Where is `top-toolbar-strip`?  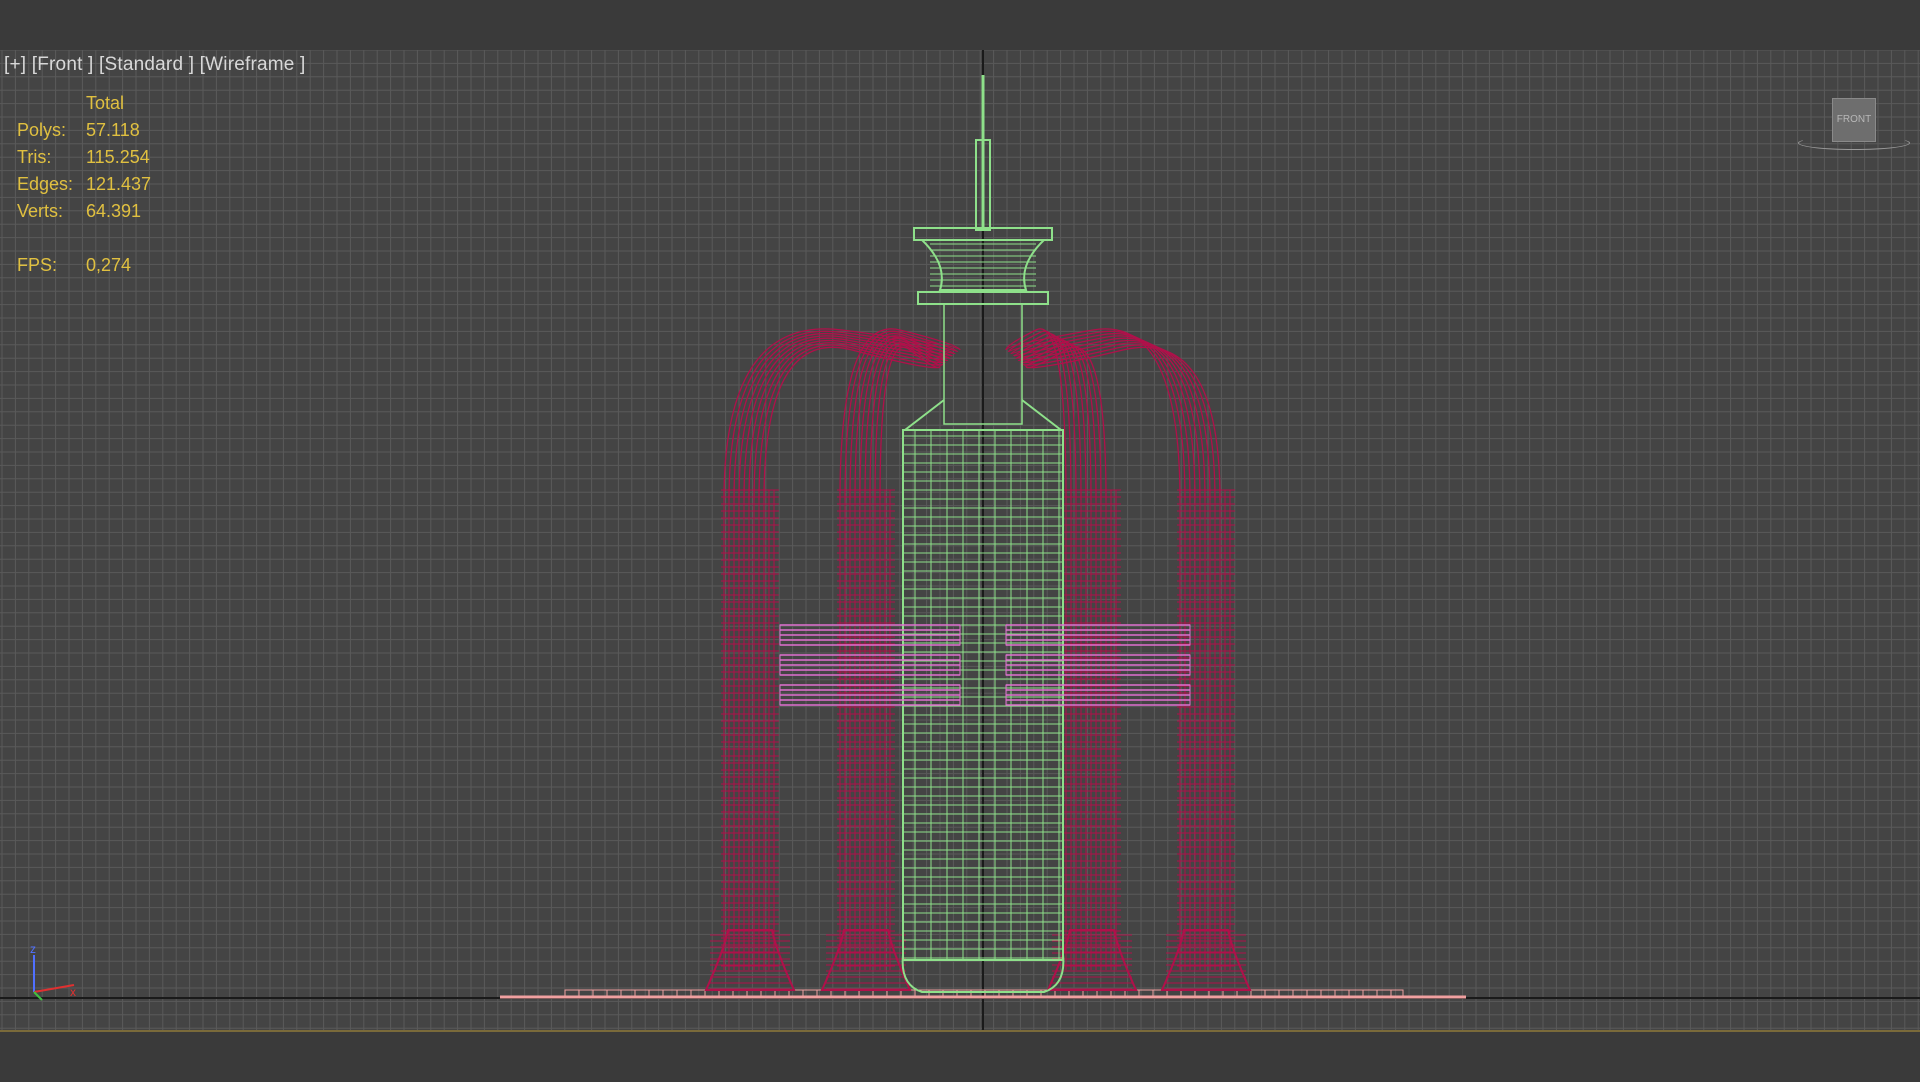
top-toolbar-strip is located at coordinates (960, 25).